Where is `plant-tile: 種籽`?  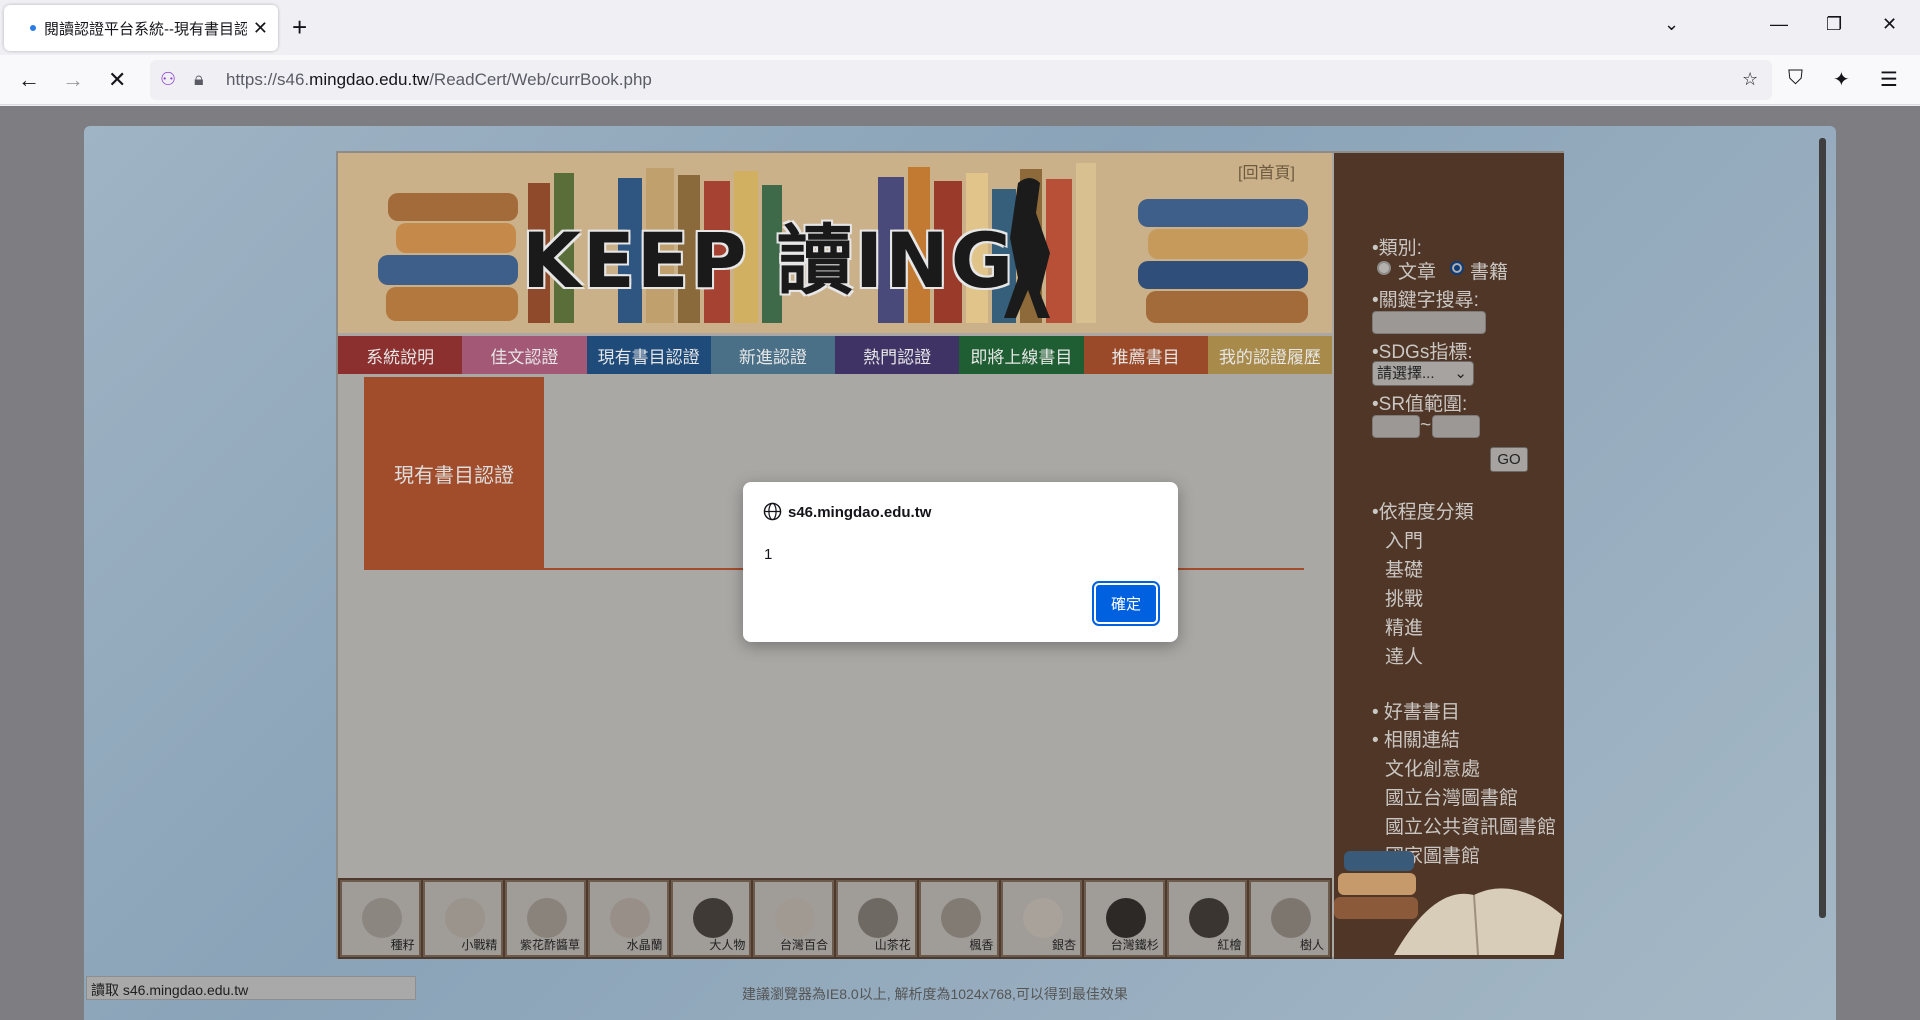
plant-tile: 種籽 is located at coordinates (380, 918).